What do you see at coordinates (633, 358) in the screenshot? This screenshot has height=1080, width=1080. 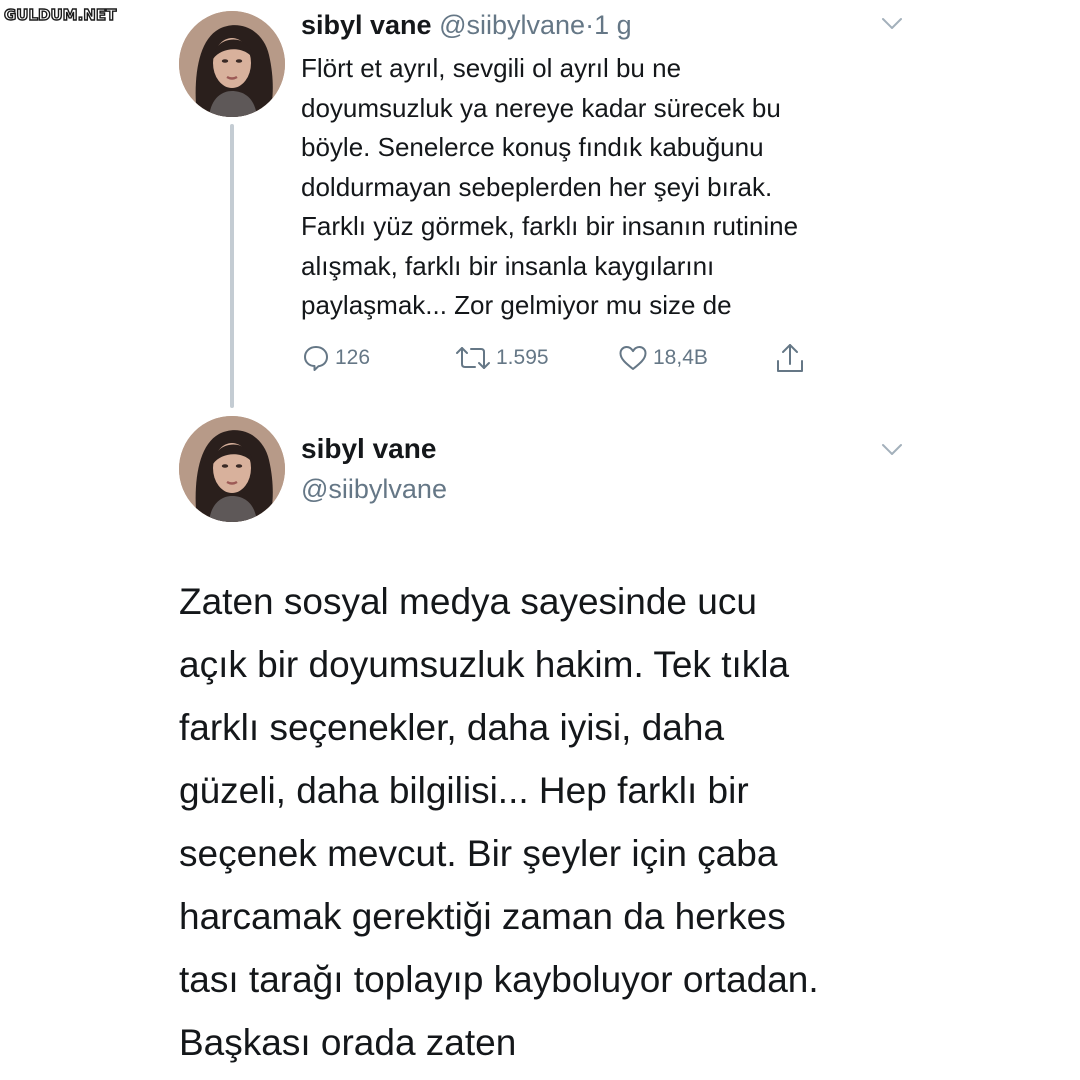 I see `heart-icon` at bounding box center [633, 358].